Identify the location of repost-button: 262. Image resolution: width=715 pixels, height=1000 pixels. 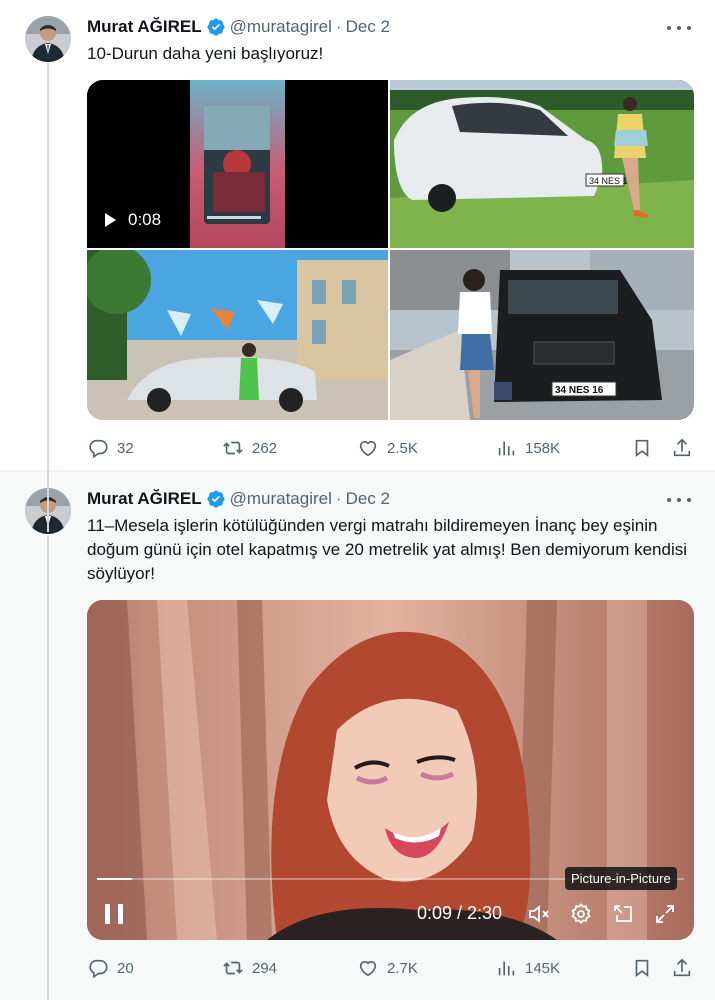
(249, 448).